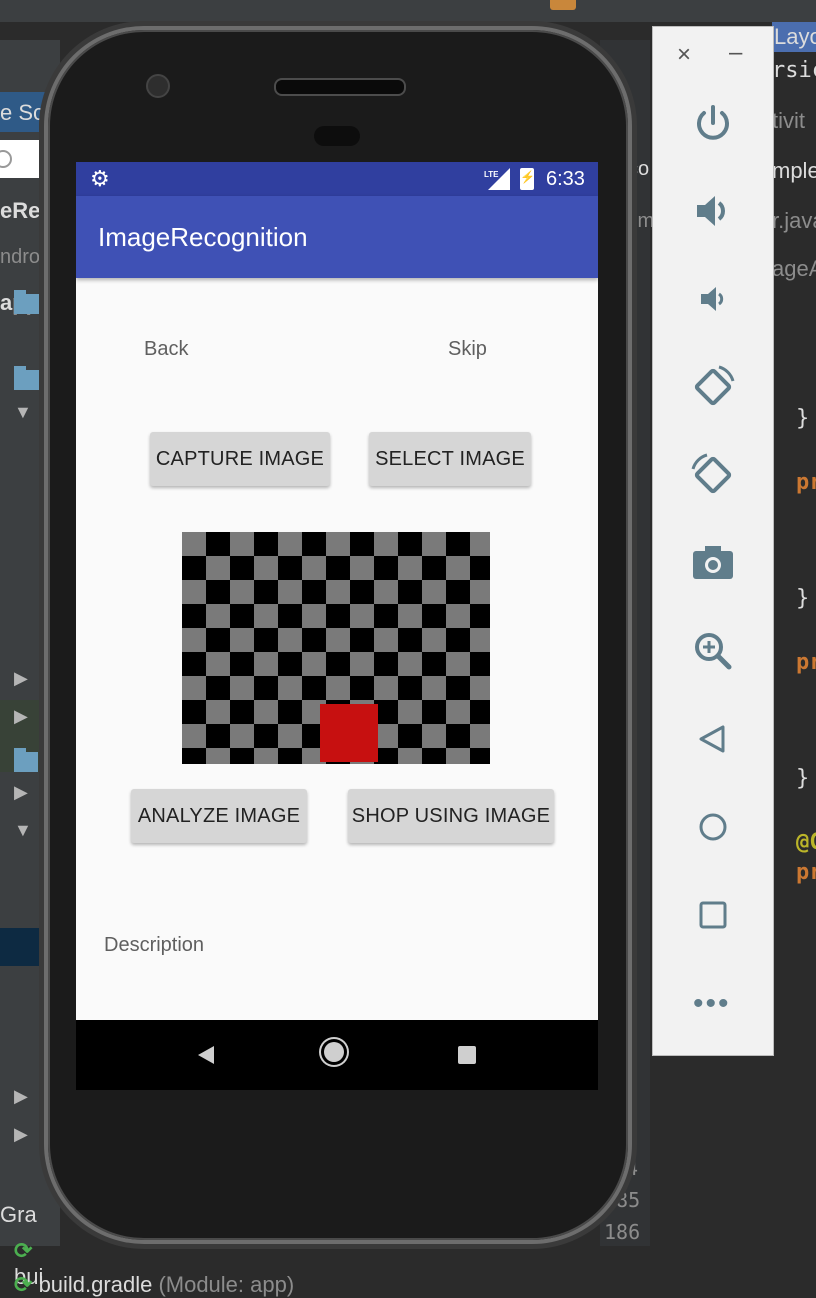 This screenshot has width=816, height=1298. What do you see at coordinates (337, 237) in the screenshot?
I see `app-bar: ImageRecognition` at bounding box center [337, 237].